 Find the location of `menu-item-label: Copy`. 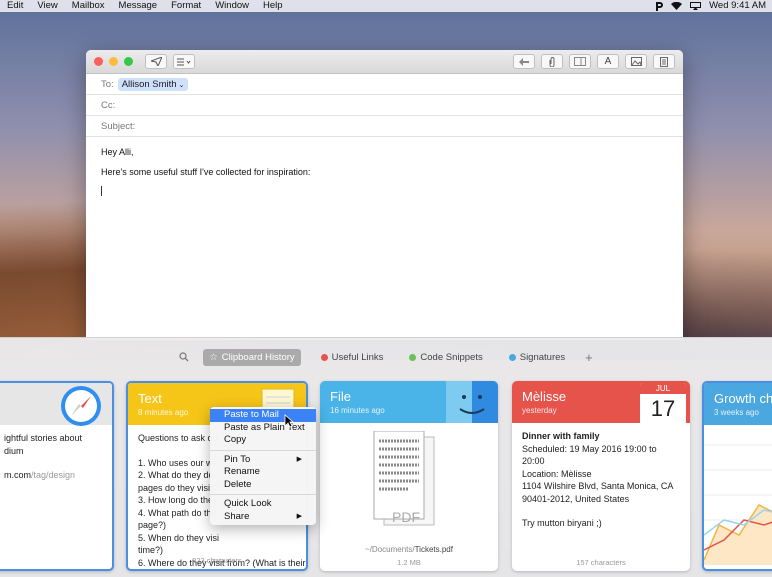

menu-item-label: Copy is located at coordinates (235, 439).